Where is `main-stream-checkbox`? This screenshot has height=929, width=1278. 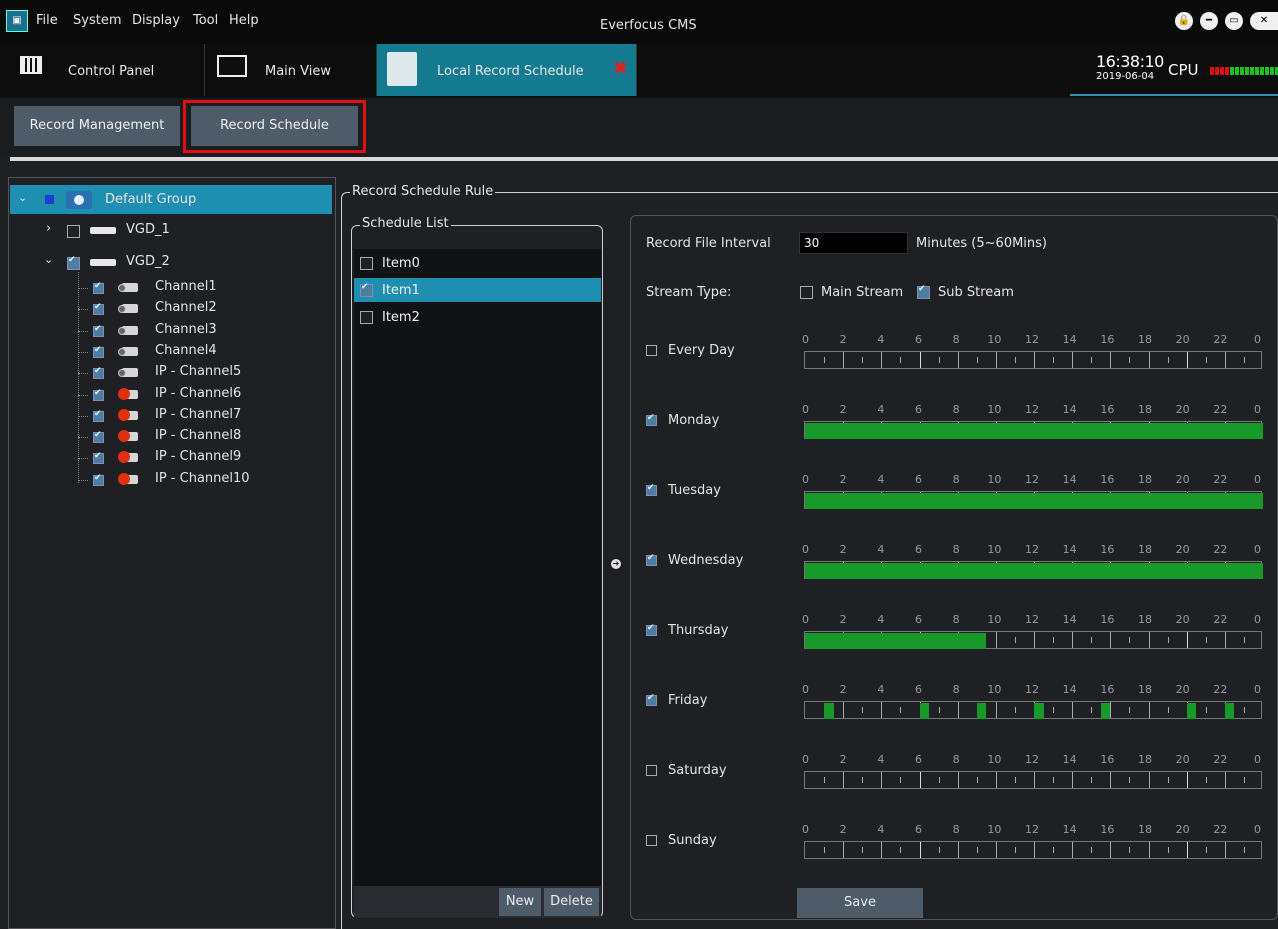
main-stream-checkbox is located at coordinates (806, 292).